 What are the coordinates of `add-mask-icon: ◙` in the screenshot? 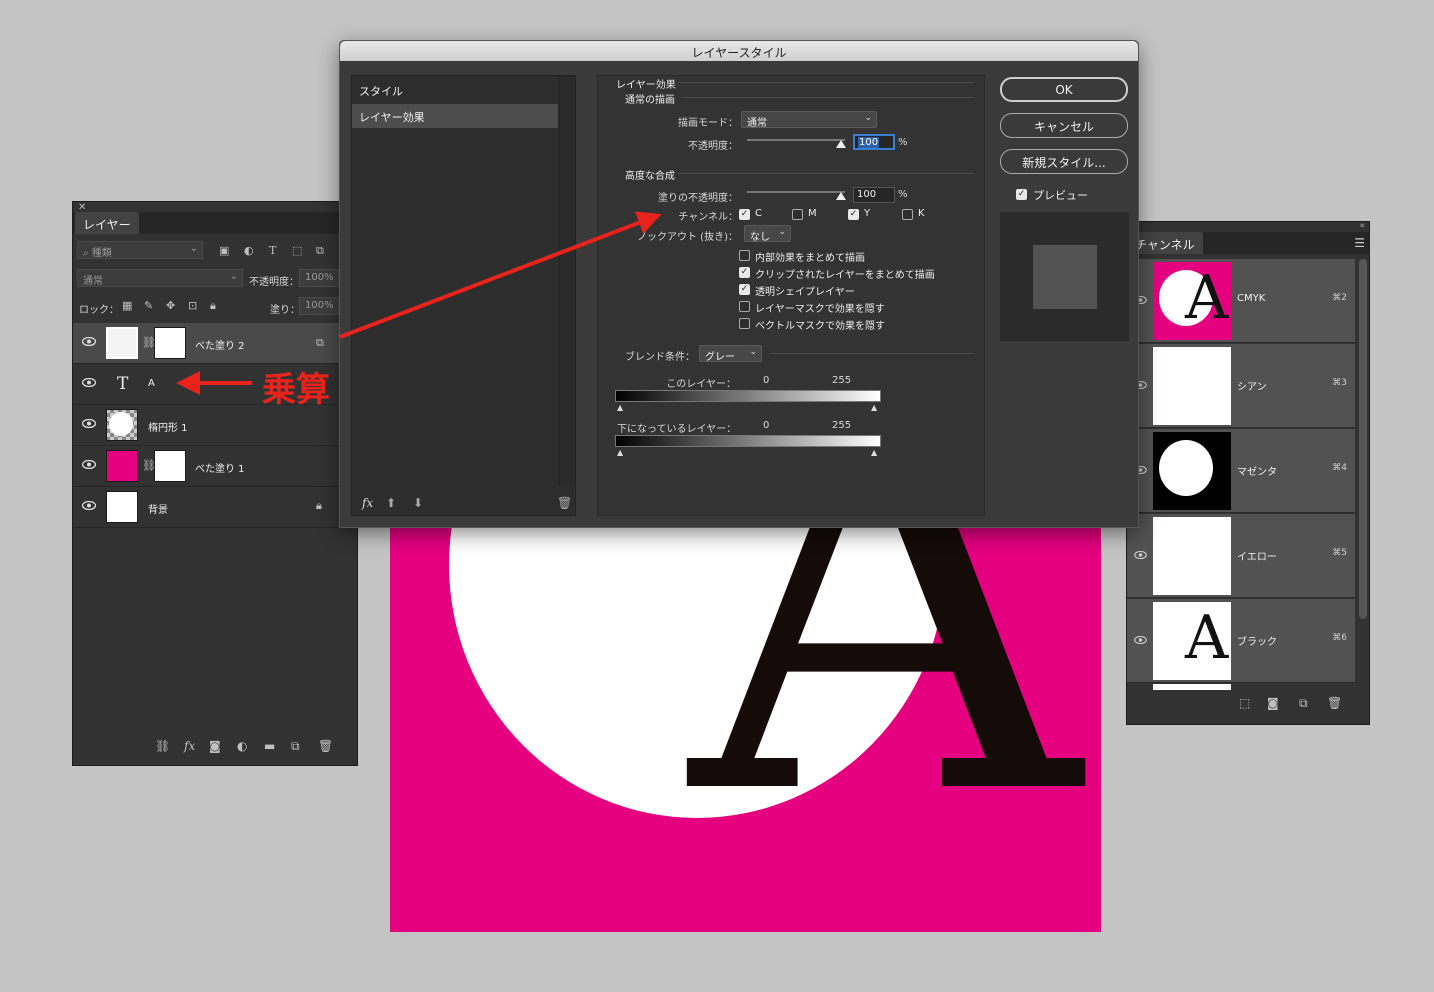 It's located at (215, 746).